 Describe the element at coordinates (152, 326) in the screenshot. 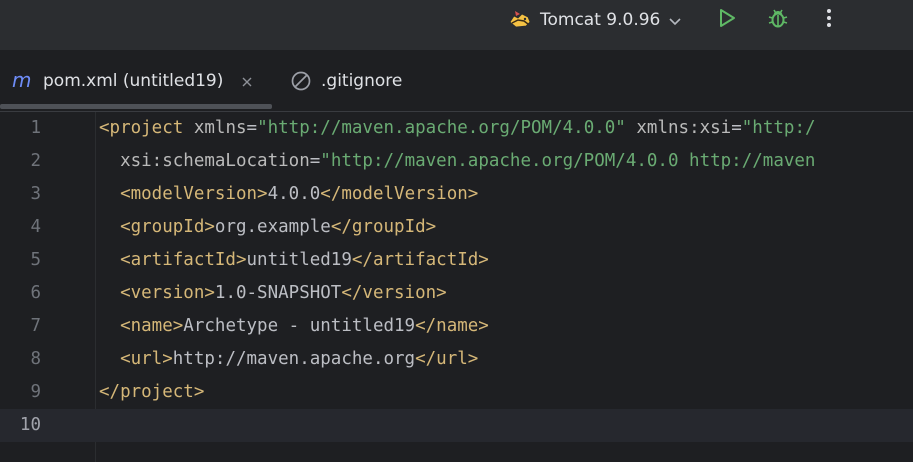

I see `code-token: <name>` at that location.